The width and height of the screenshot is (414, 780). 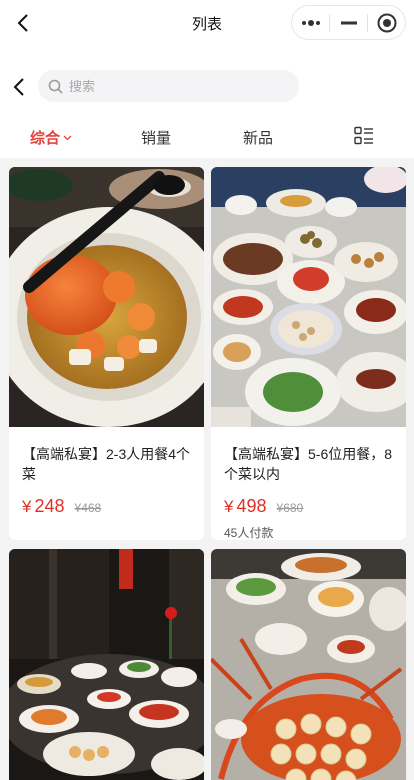 What do you see at coordinates (45, 138) in the screenshot?
I see `tab-label: 综合` at bounding box center [45, 138].